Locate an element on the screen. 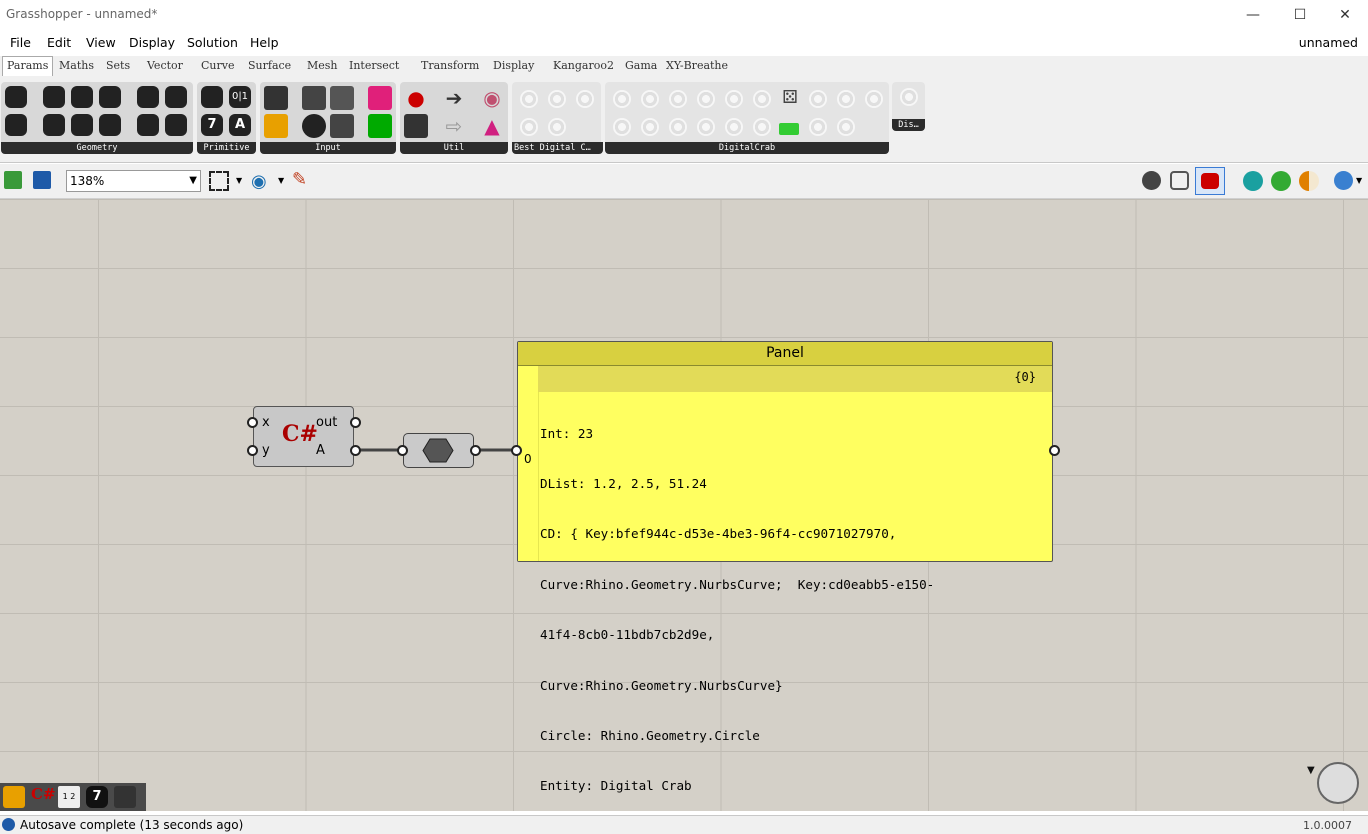 The height and width of the screenshot is (834, 1368). toggle-icon is located at coordinates (314, 98).